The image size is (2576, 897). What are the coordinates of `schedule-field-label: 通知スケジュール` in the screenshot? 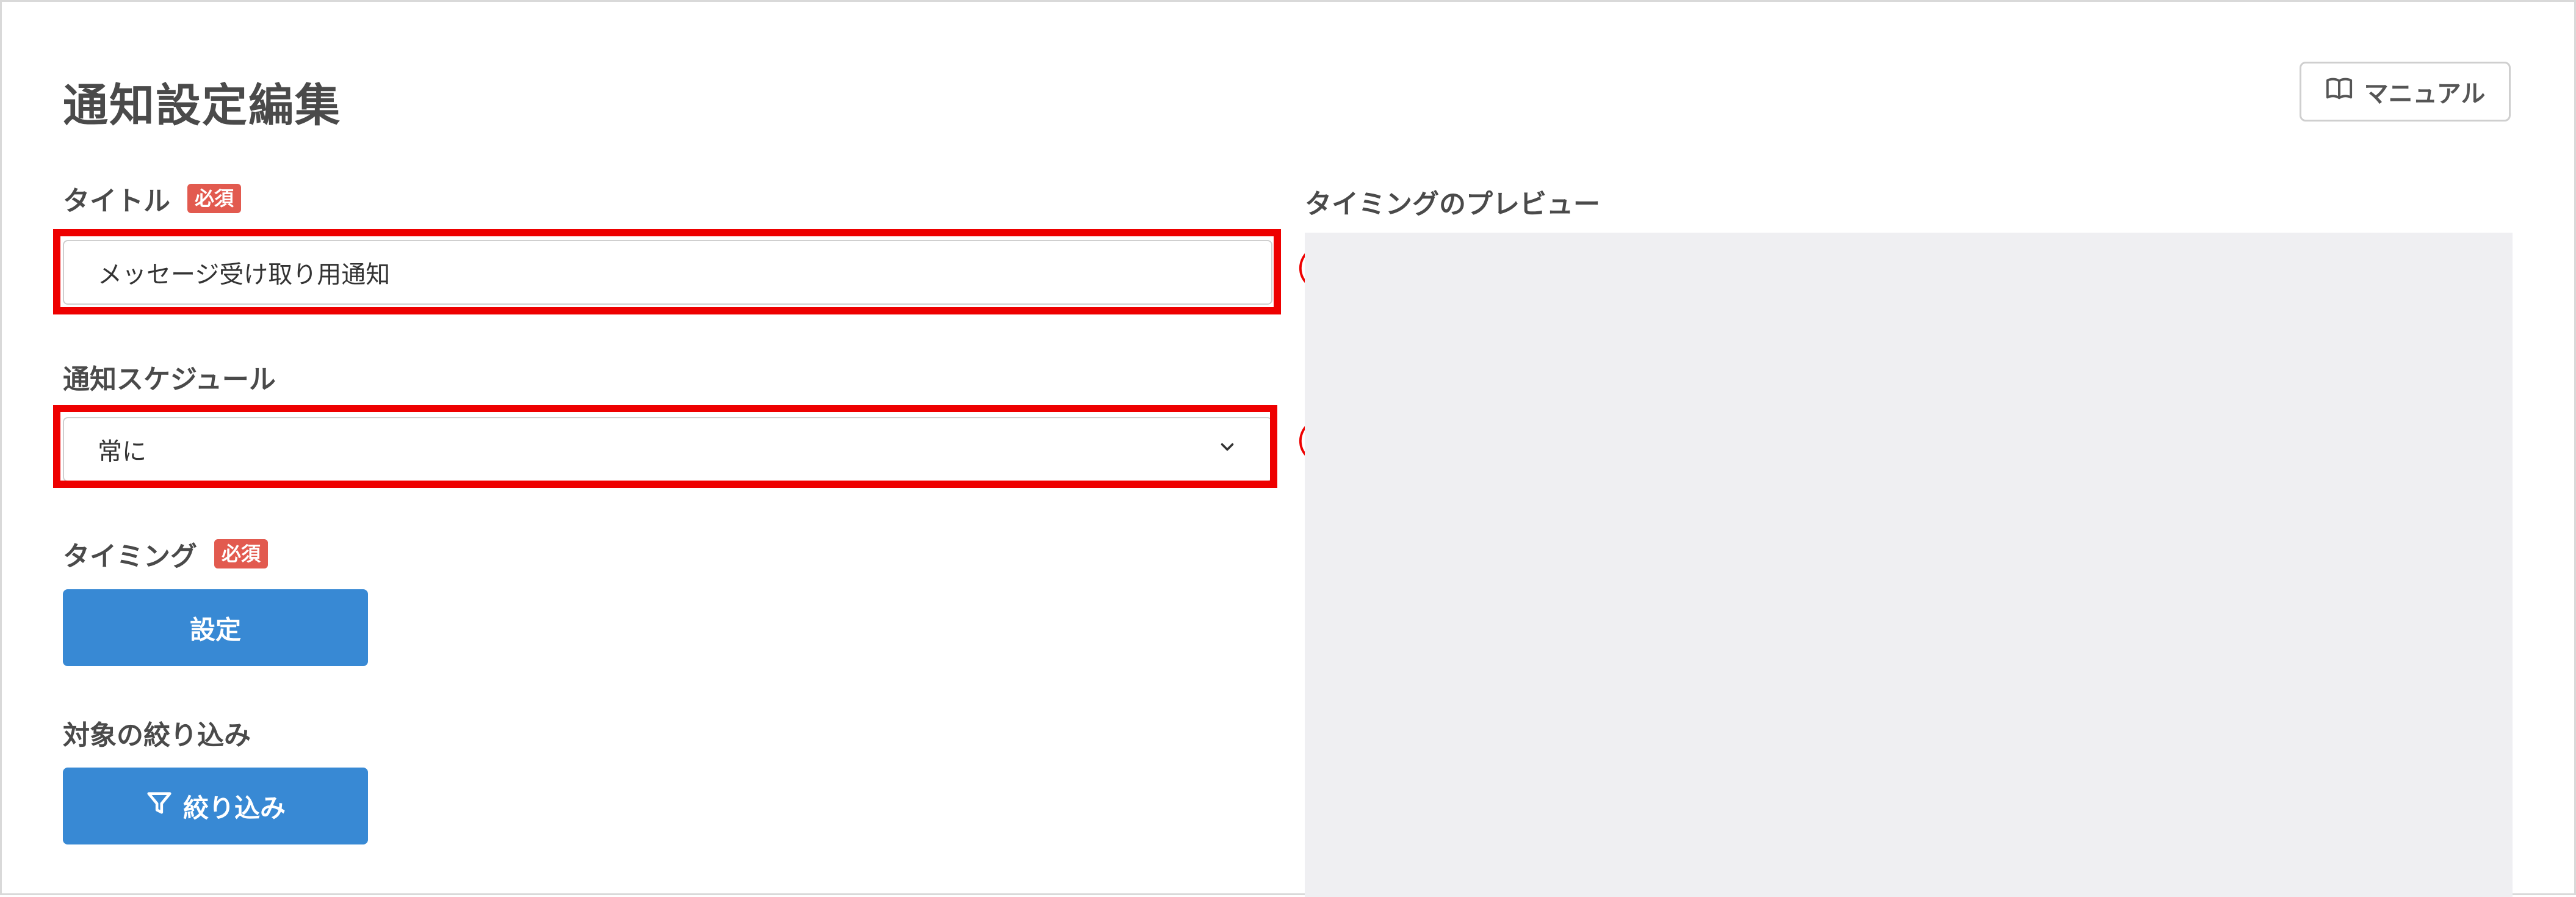 It's located at (169, 376).